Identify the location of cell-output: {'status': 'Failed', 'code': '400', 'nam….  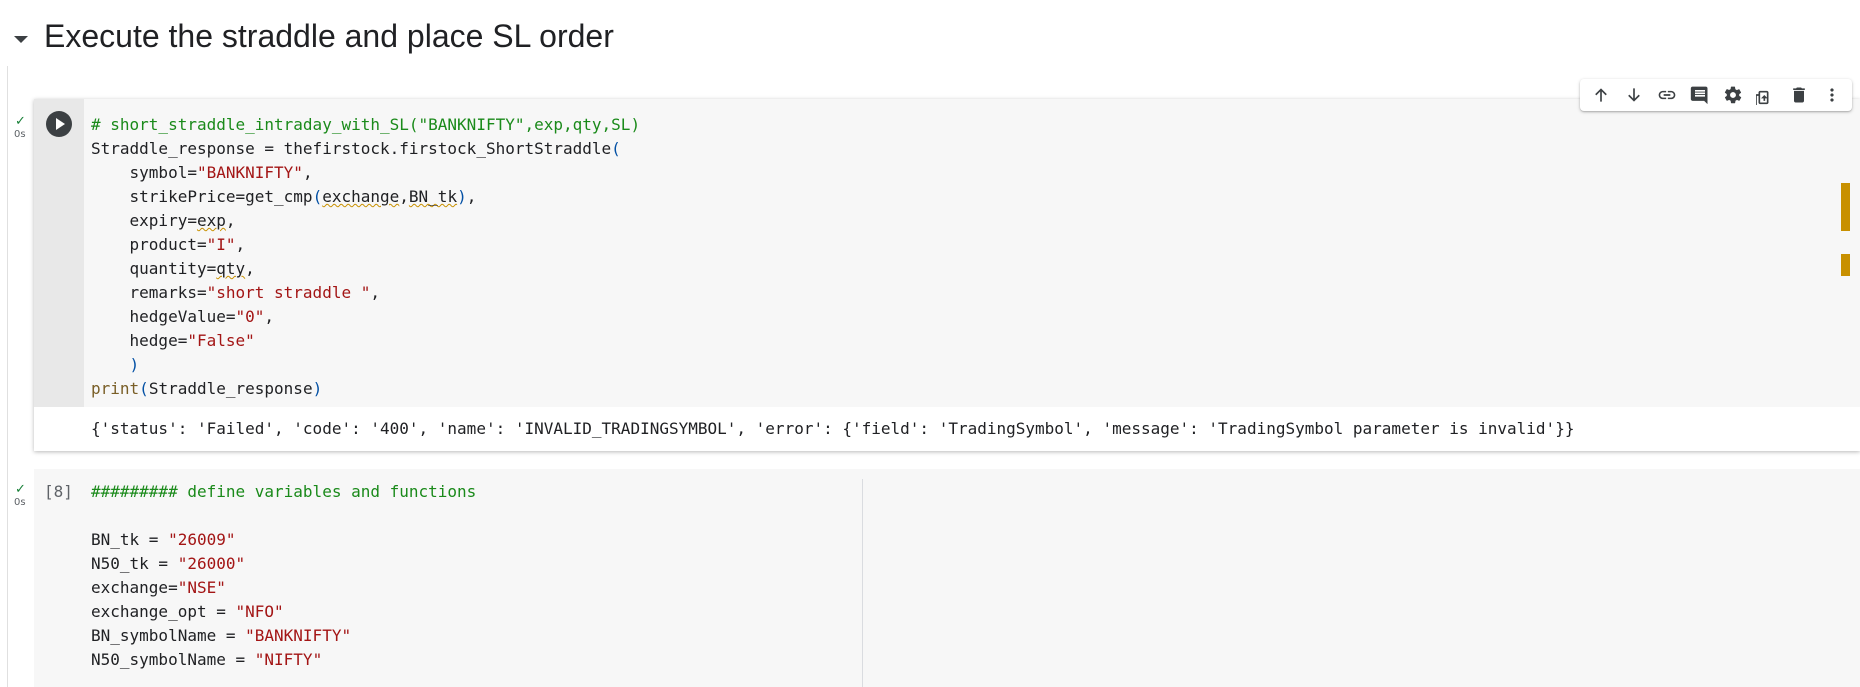
(947, 429).